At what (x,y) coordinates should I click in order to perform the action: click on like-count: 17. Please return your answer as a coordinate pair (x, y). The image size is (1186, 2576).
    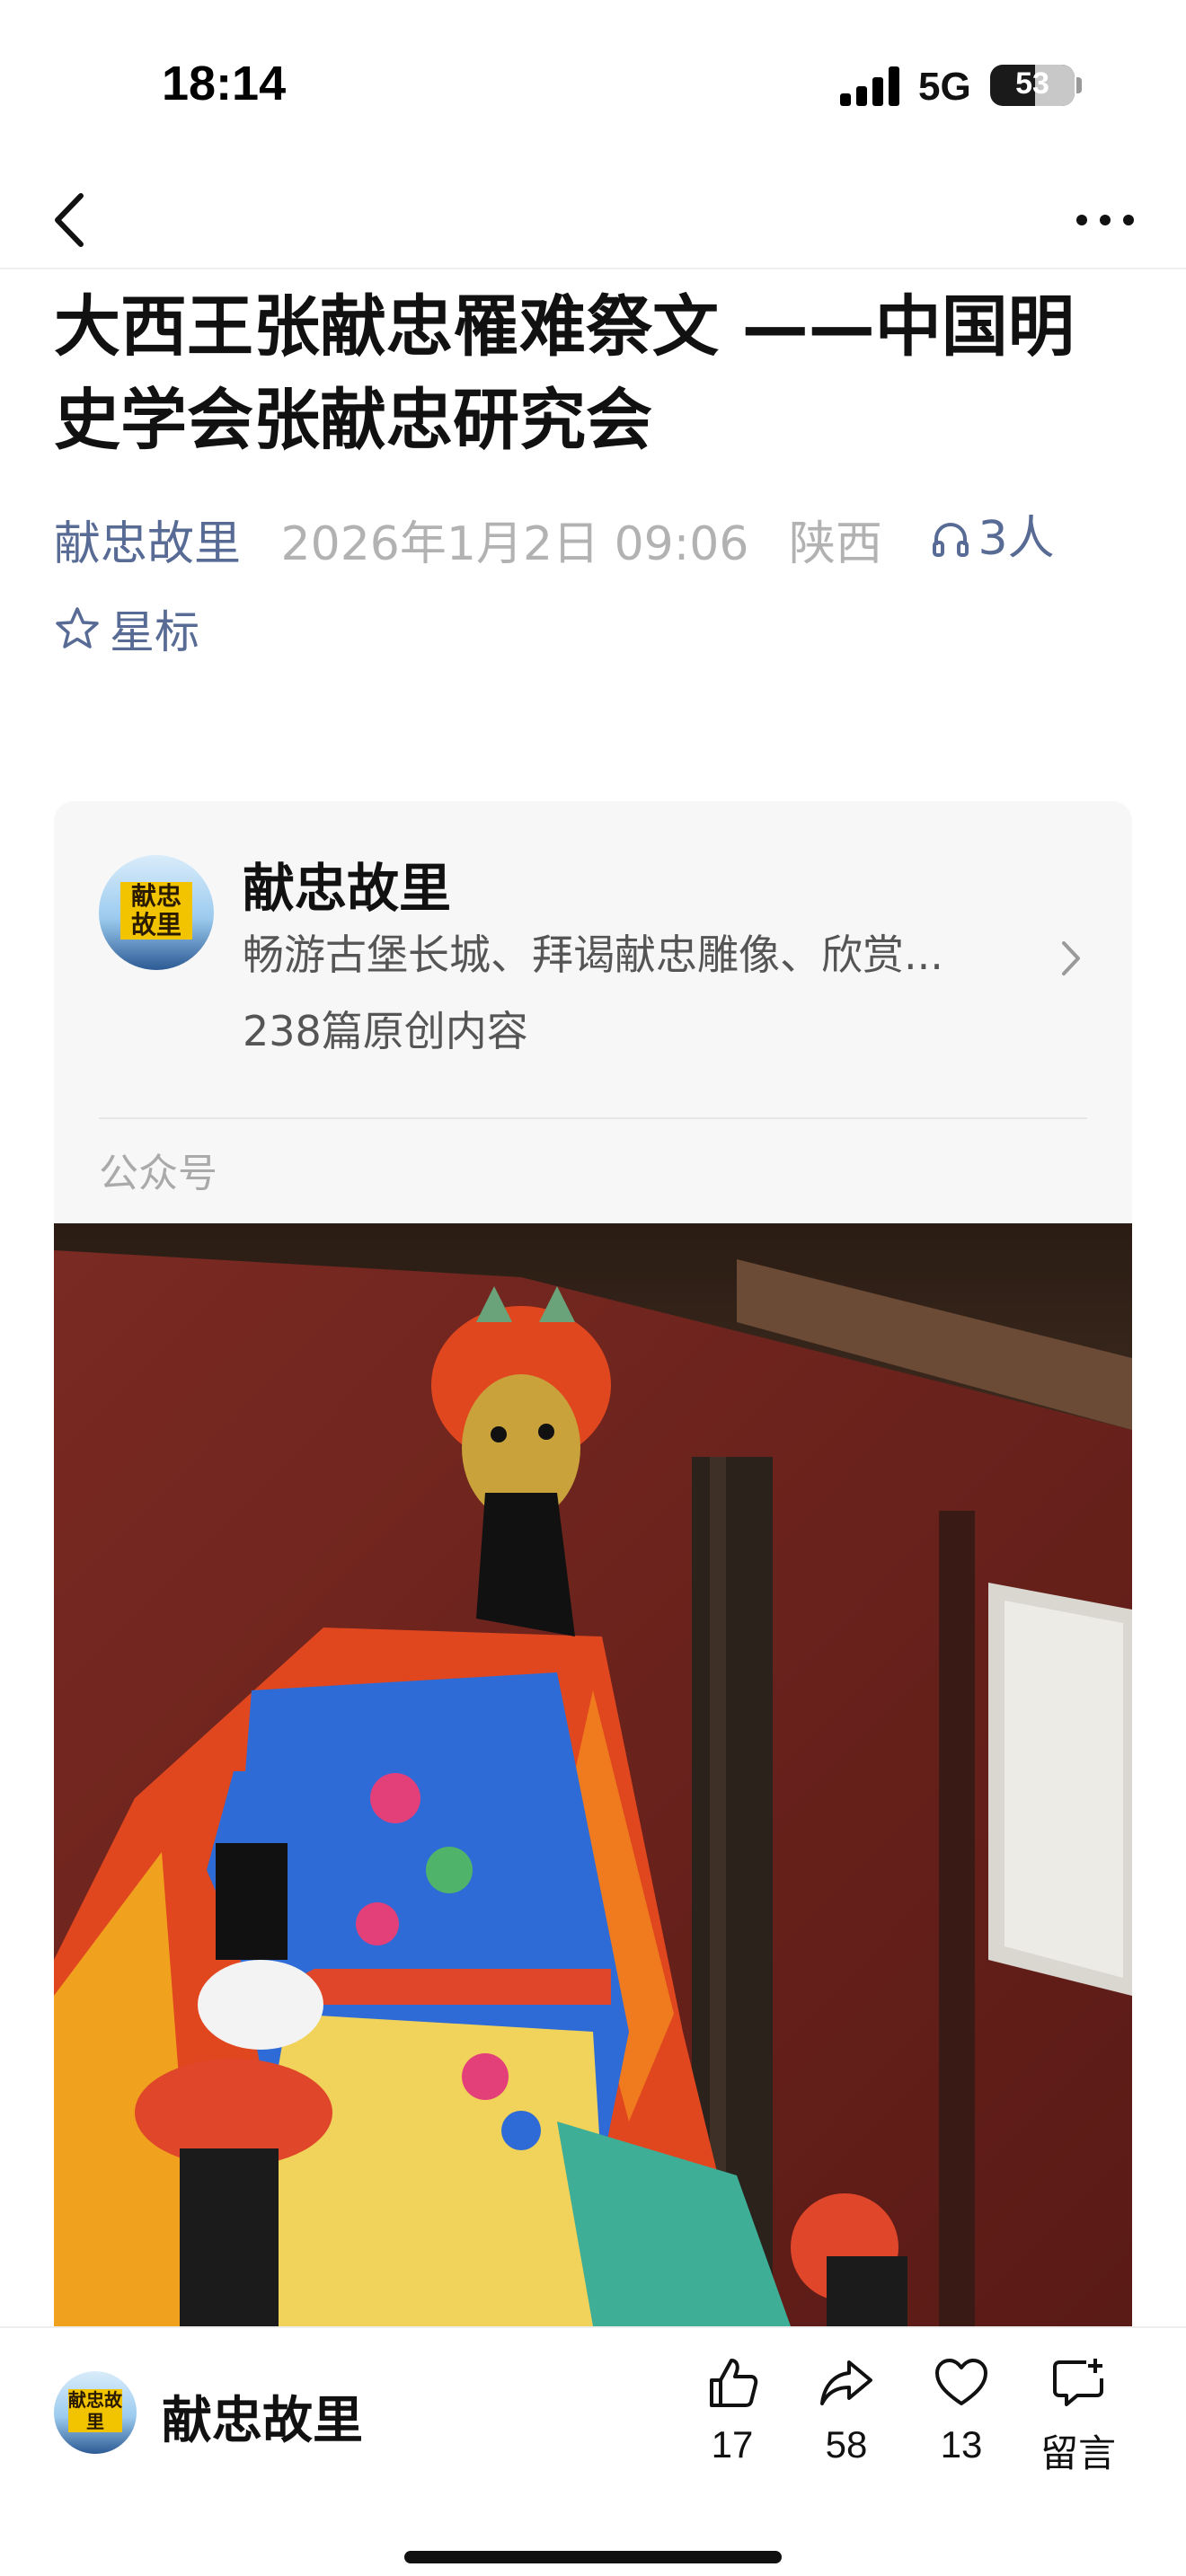
    Looking at the image, I should click on (732, 2444).